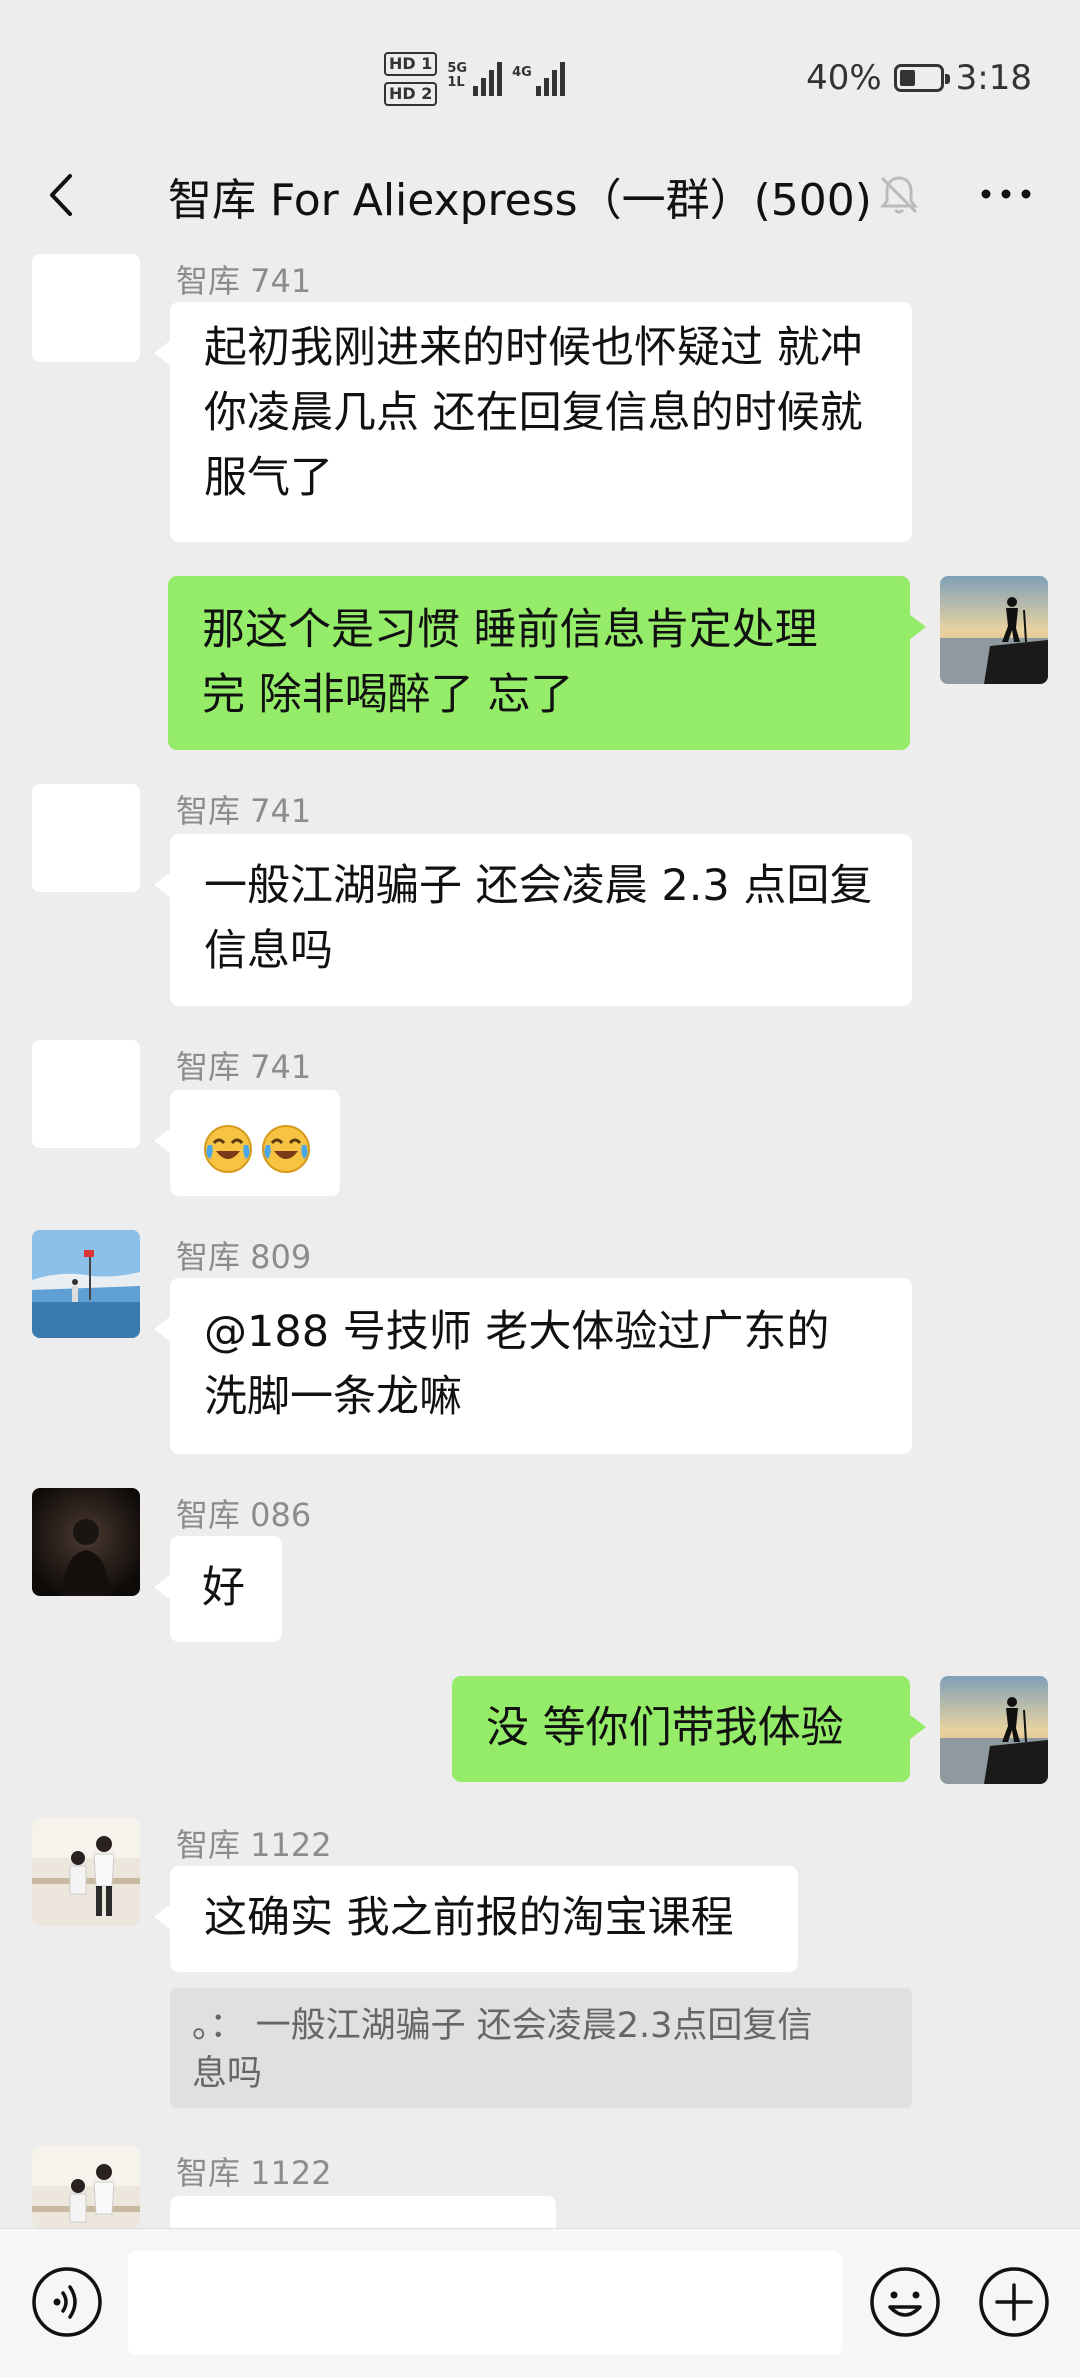 Image resolution: width=1080 pixels, height=2377 pixels. Describe the element at coordinates (921, 78) in the screenshot. I see `battery-icon` at that location.